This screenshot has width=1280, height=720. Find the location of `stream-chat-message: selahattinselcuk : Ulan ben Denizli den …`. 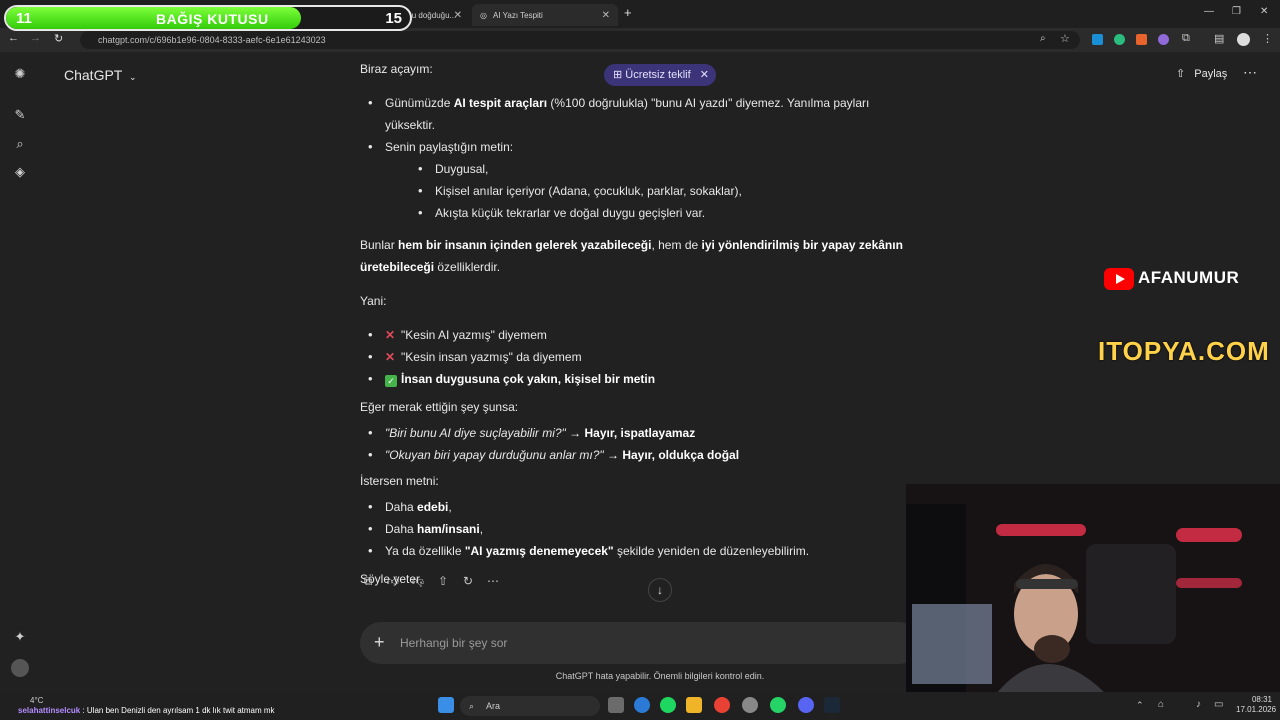

stream-chat-message: selahattinselcuk : Ulan ben Denizli den … is located at coordinates (146, 710).